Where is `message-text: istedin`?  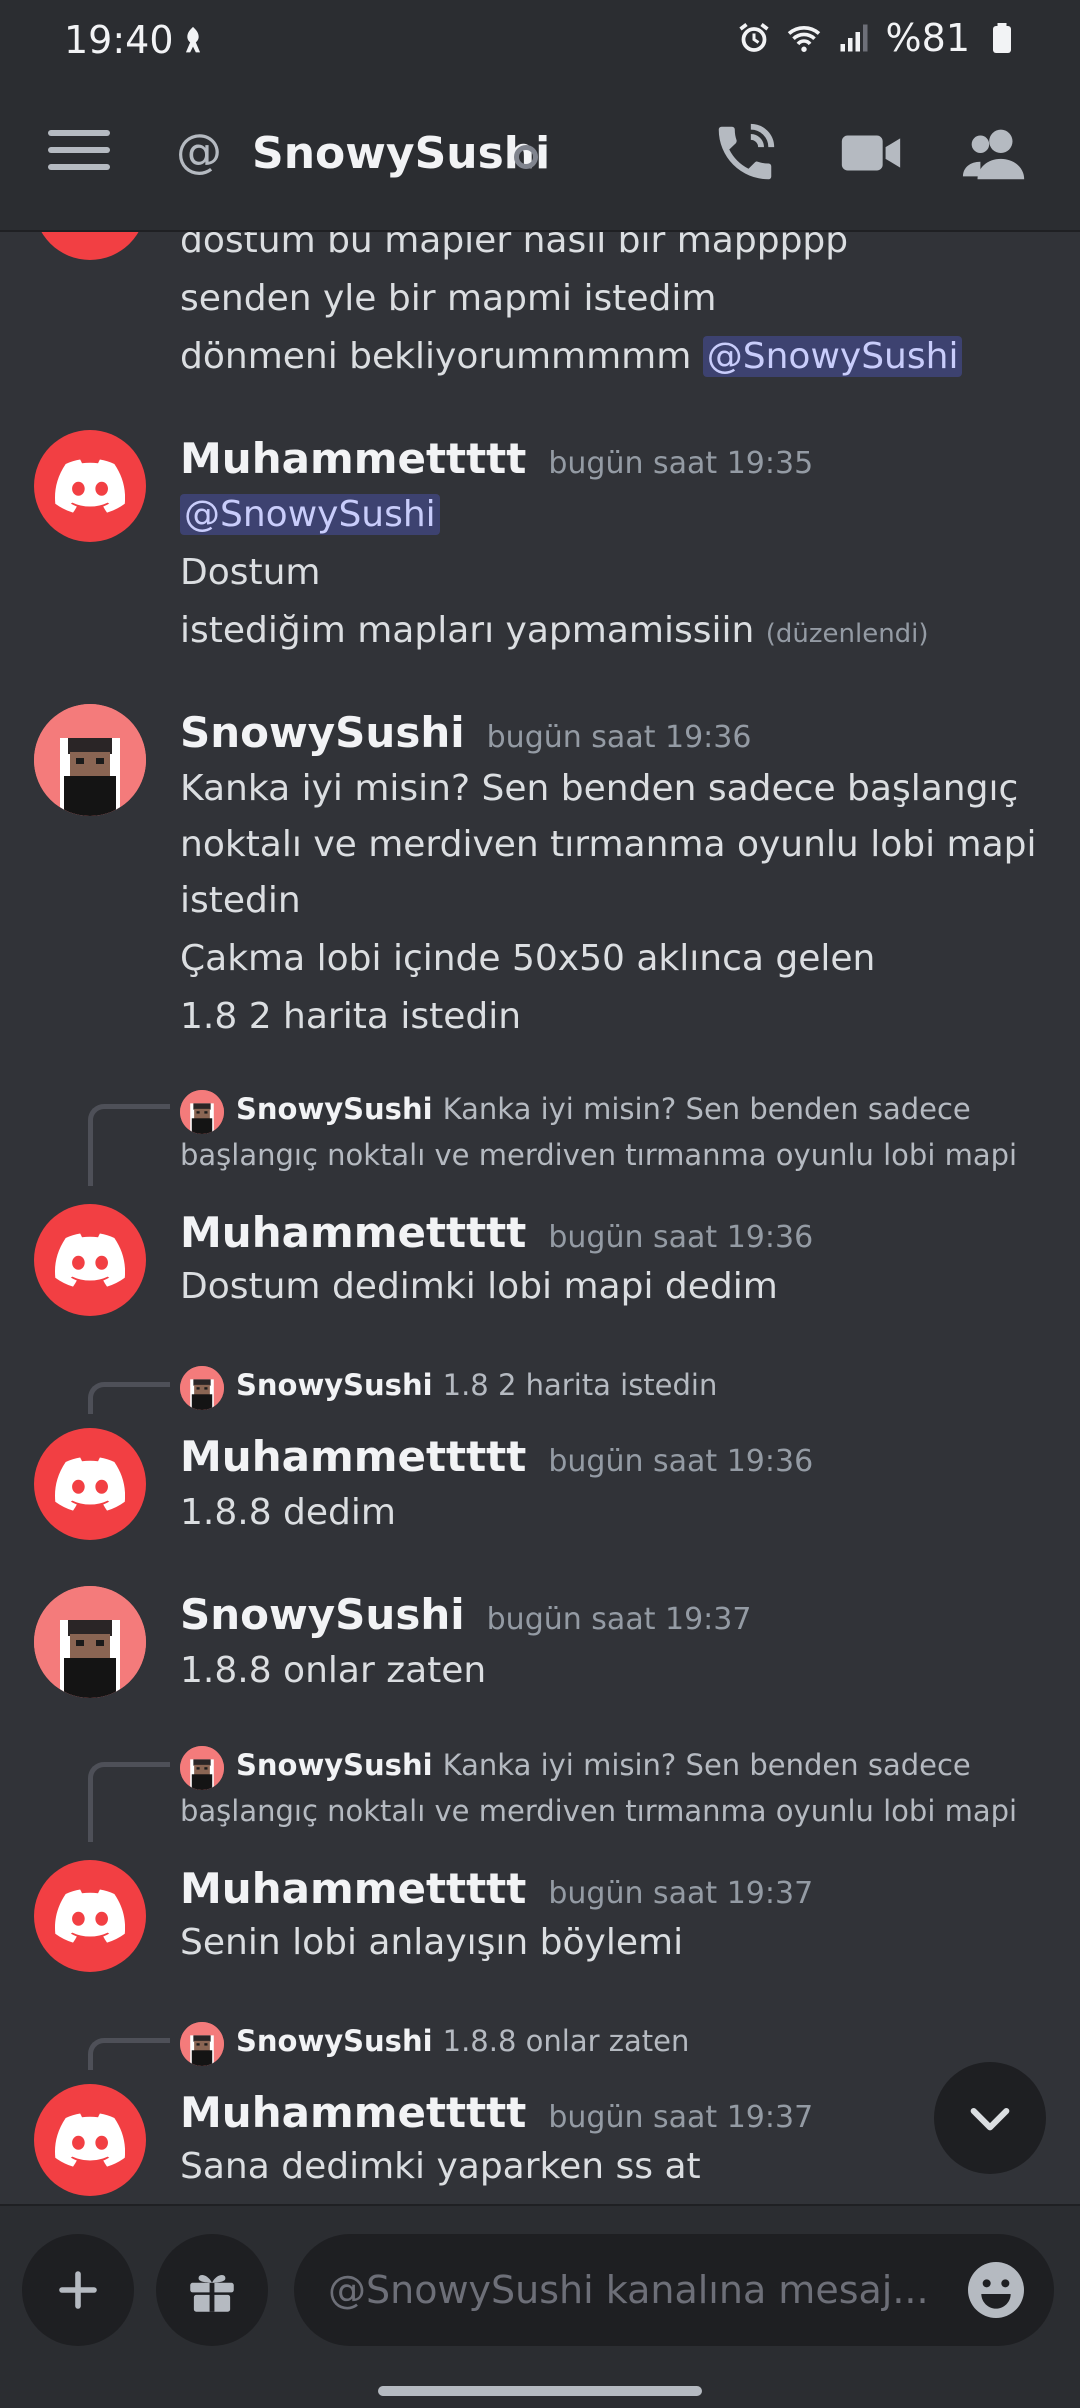
message-text: istedin is located at coordinates (240, 900).